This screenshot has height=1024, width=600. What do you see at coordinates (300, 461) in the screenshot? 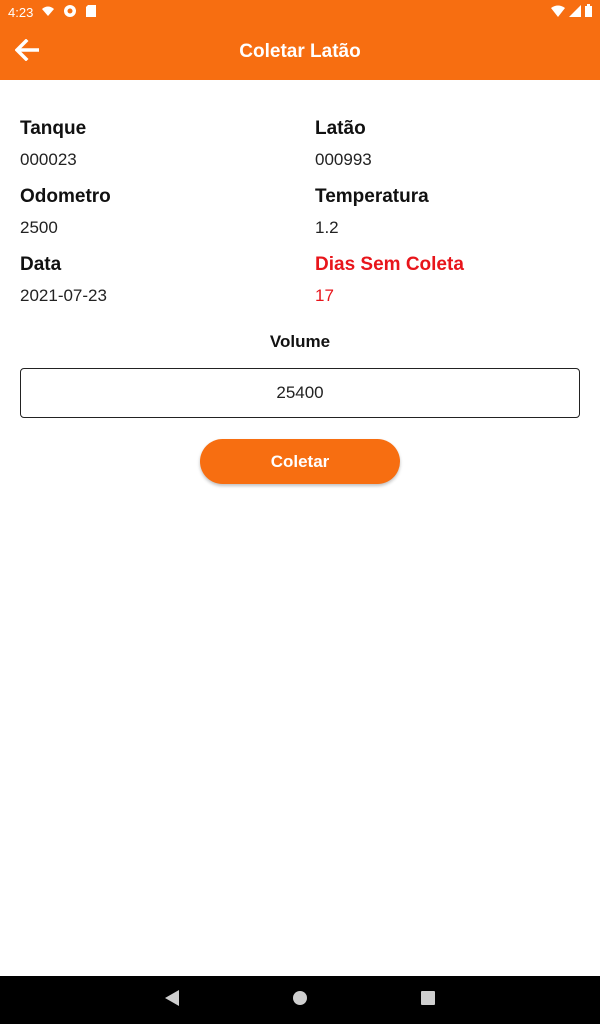
I see `collect-button: Coletar` at bounding box center [300, 461].